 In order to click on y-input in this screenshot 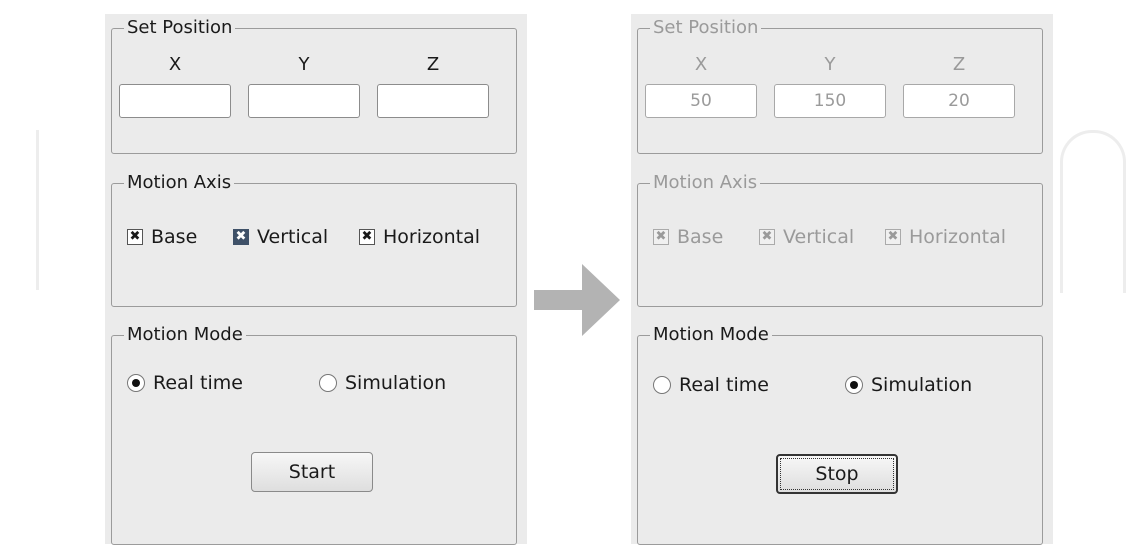, I will do `click(304, 101)`.